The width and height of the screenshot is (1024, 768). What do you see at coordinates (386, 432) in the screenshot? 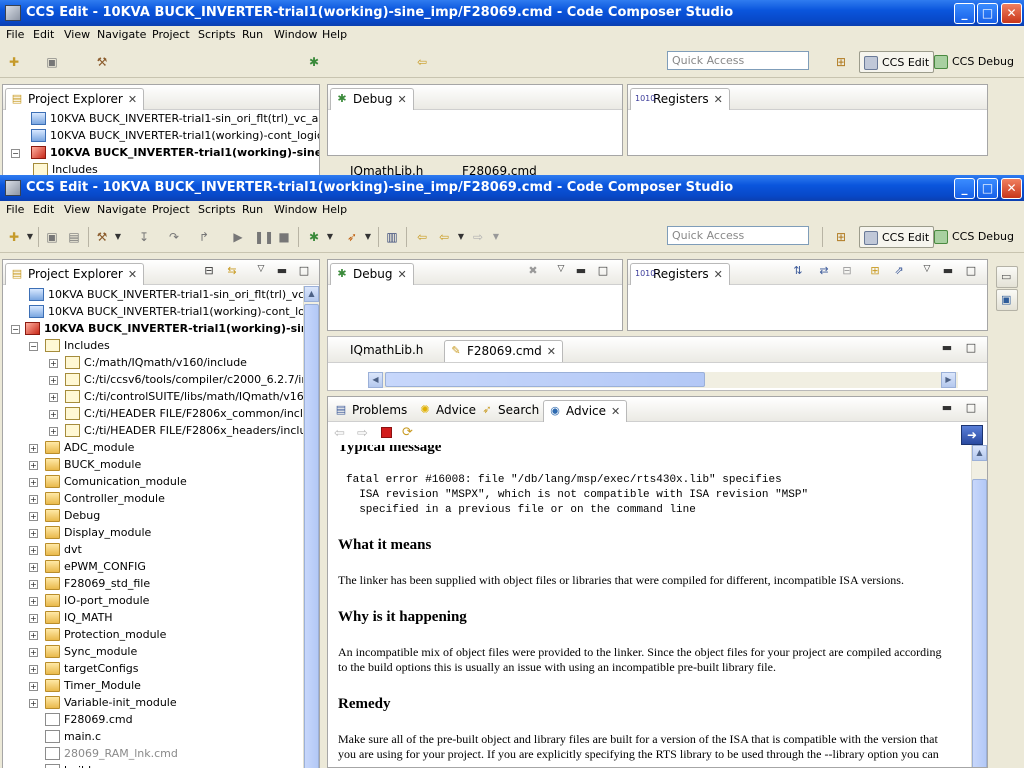
I see `stop-icon` at bounding box center [386, 432].